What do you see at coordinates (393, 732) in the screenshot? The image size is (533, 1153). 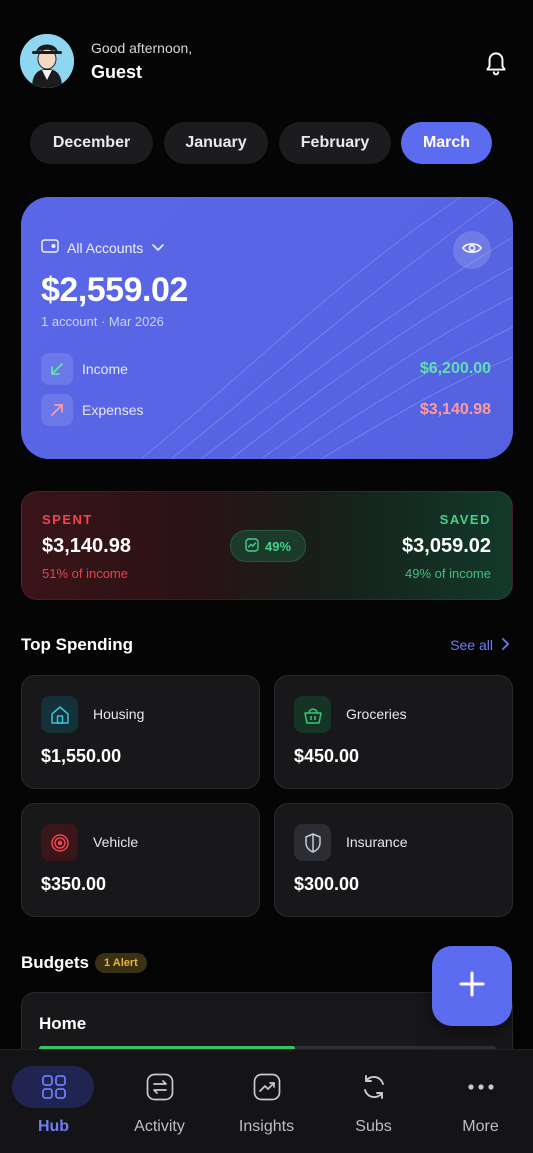 I see `category-card-groceries: Groceries $450.00` at bounding box center [393, 732].